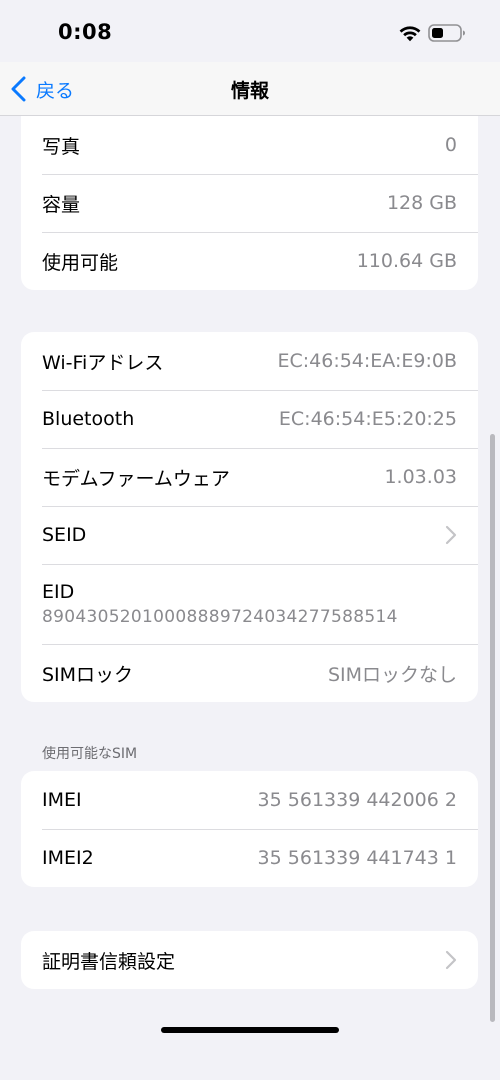  What do you see at coordinates (249, 535) in the screenshot?
I see `list-item-seid: SEID` at bounding box center [249, 535].